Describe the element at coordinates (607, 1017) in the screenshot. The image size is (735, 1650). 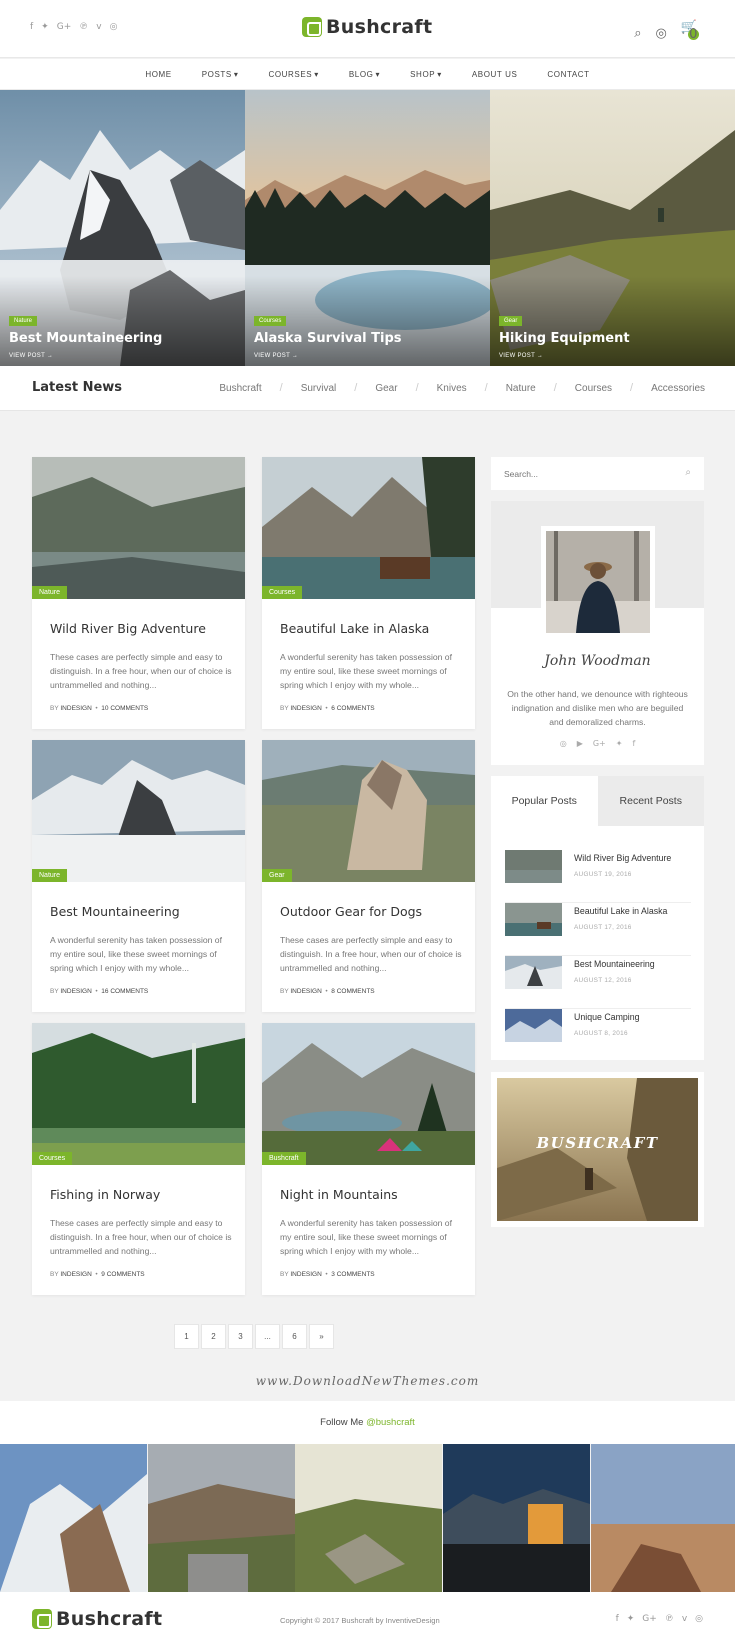
I see `popular-post-title: Unique Camping` at that location.